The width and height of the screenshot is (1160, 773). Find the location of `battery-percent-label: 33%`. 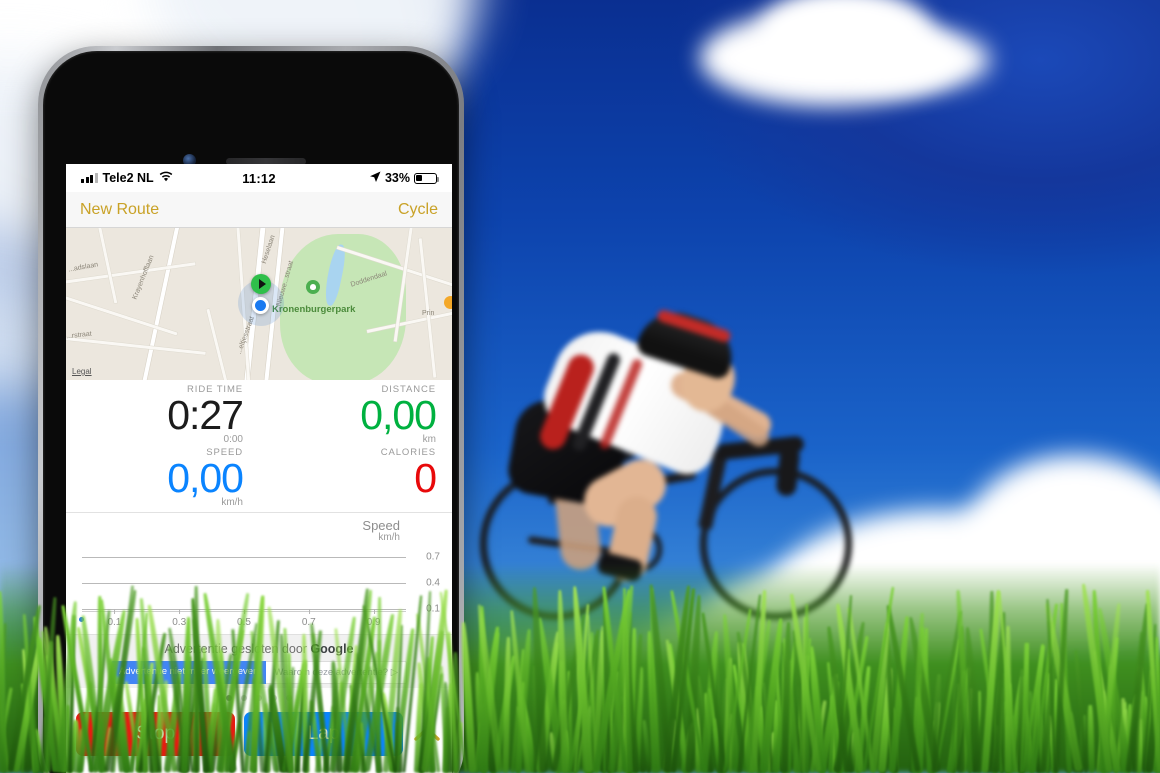

battery-percent-label: 33% is located at coordinates (397, 178).